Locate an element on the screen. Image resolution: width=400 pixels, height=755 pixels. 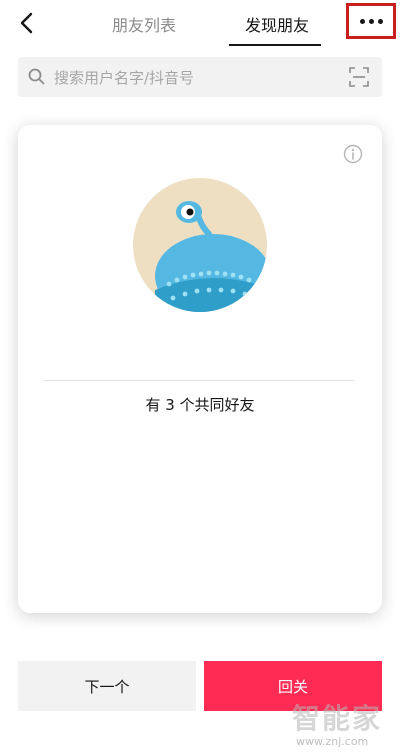
mutual-friends-text: 有 3 个共同好友 is located at coordinates (200, 405).